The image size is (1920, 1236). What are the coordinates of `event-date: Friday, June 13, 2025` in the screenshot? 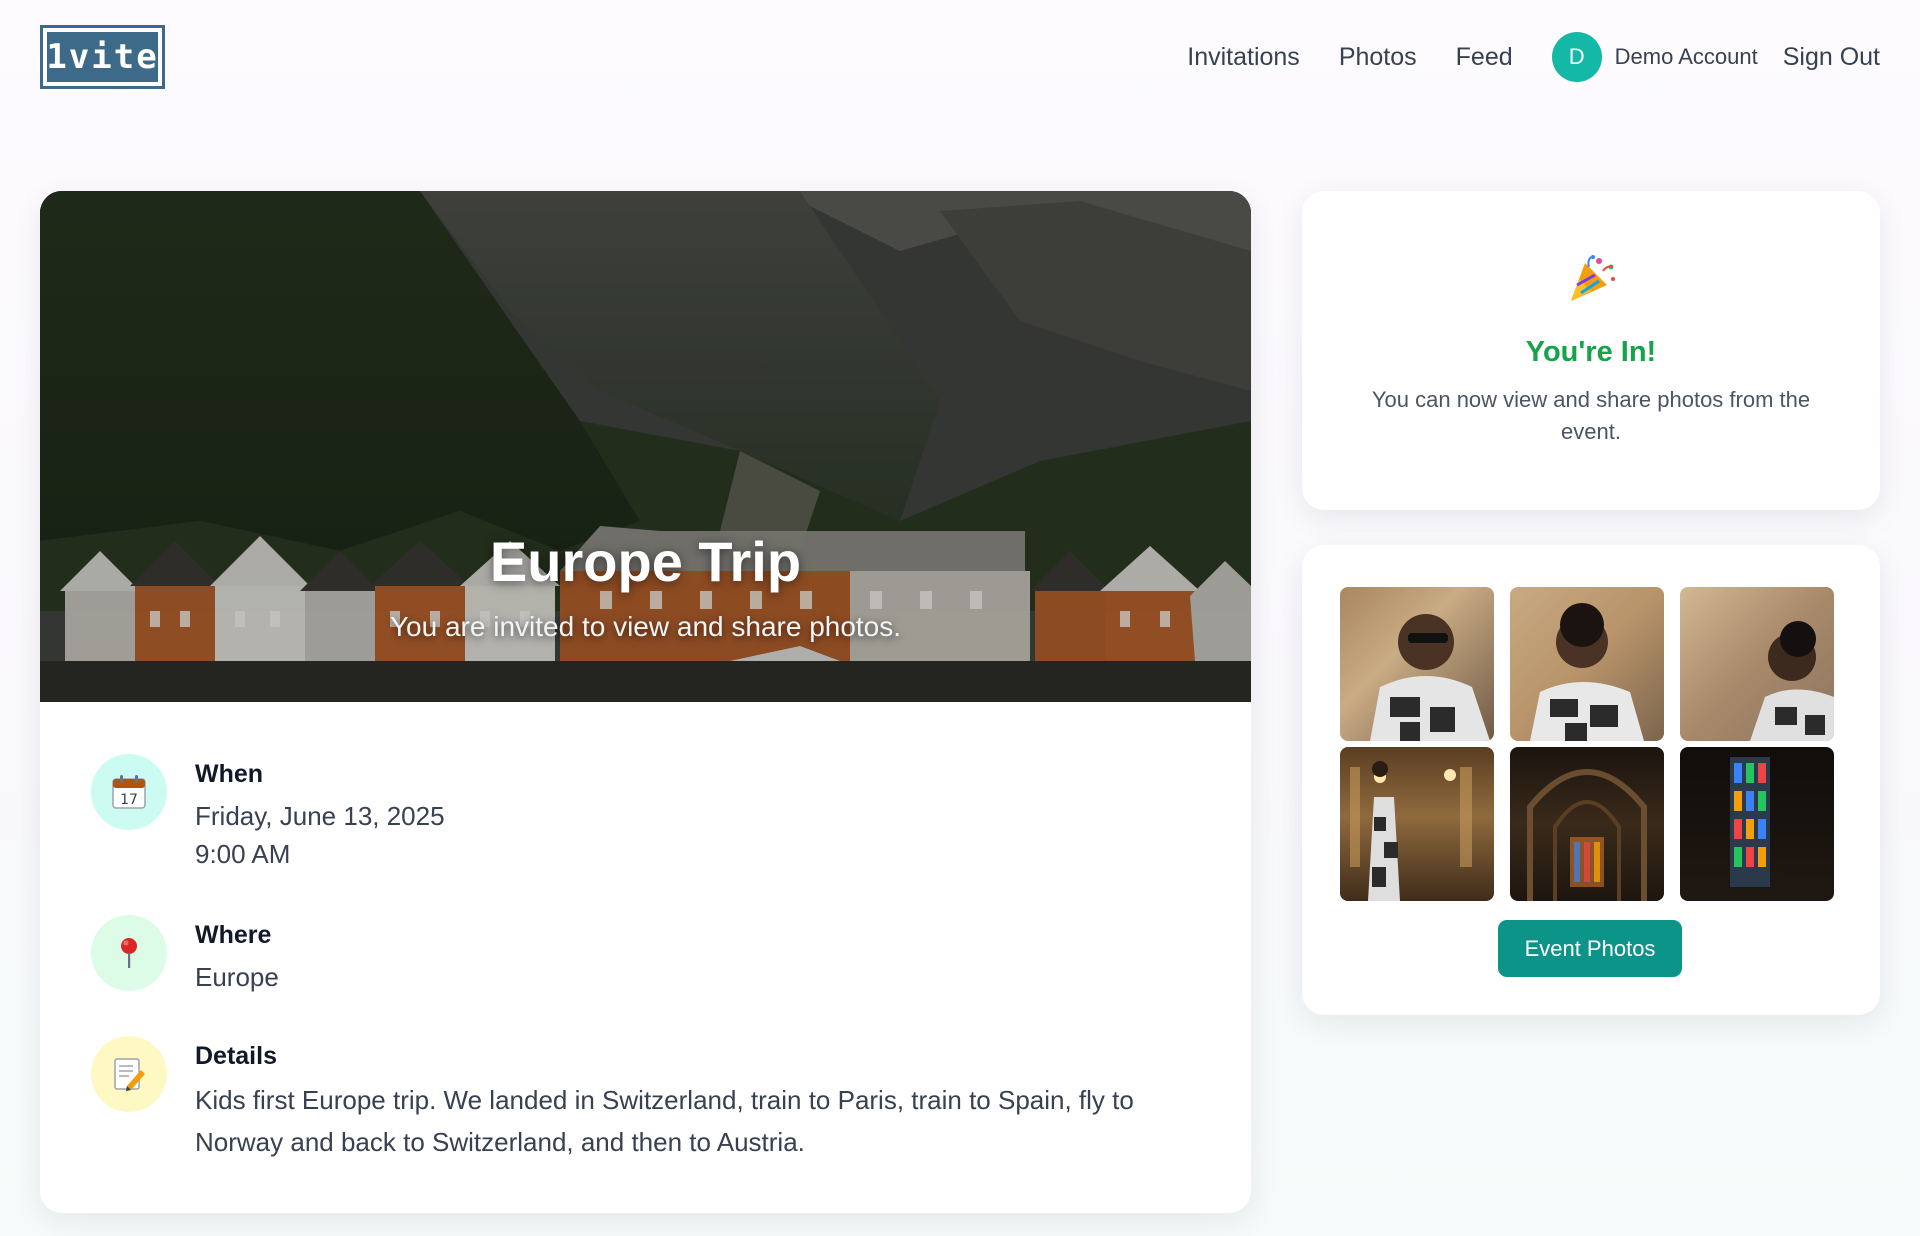 It's located at (320, 816).